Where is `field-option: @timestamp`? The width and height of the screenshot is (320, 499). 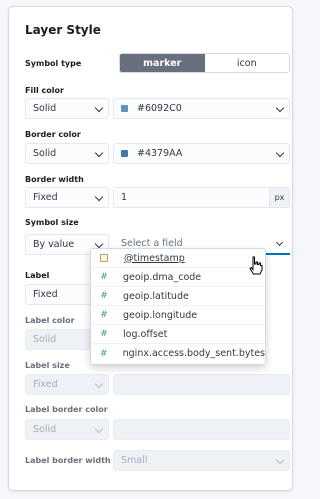
field-option: @timestamp is located at coordinates (178, 258).